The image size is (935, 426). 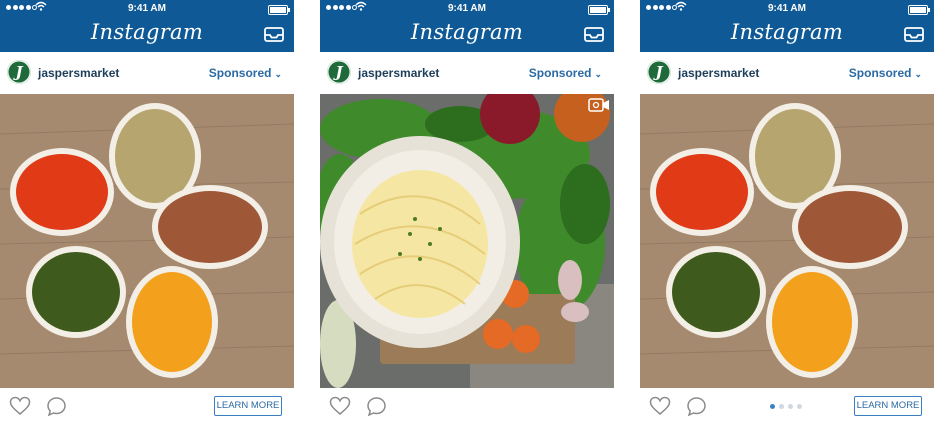 I want to click on post-actions, so click(x=467, y=407).